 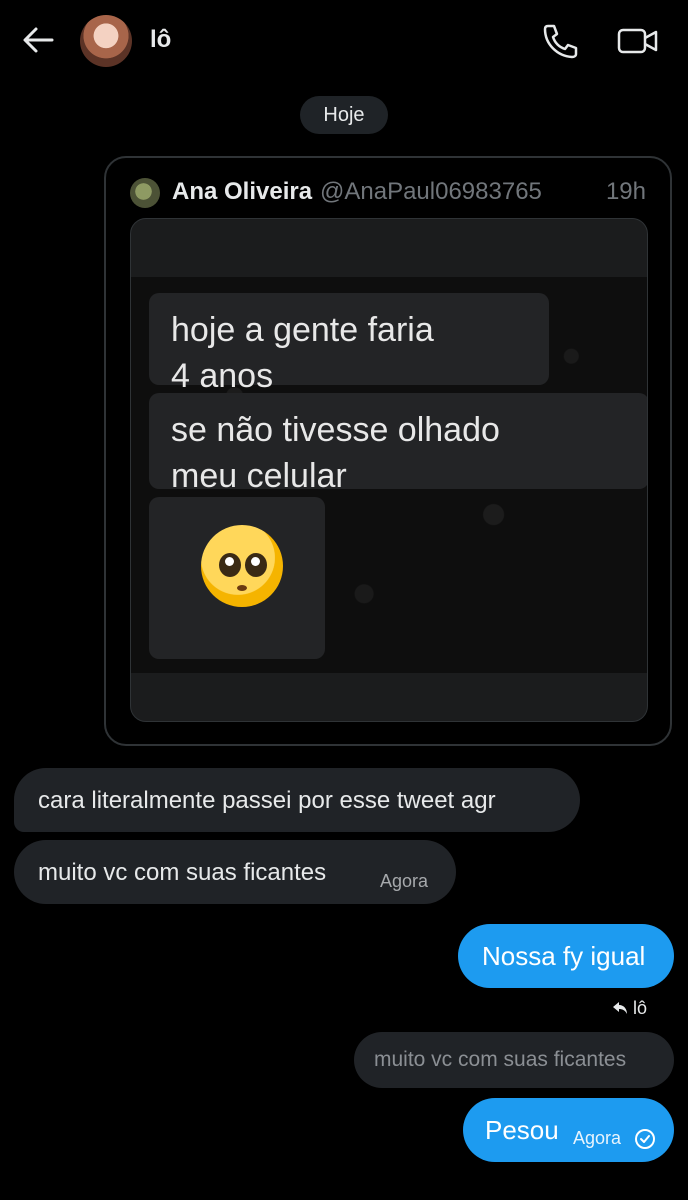 What do you see at coordinates (302, 353) in the screenshot?
I see `screenshot-message-text: hoje a gente faria 4 anos` at bounding box center [302, 353].